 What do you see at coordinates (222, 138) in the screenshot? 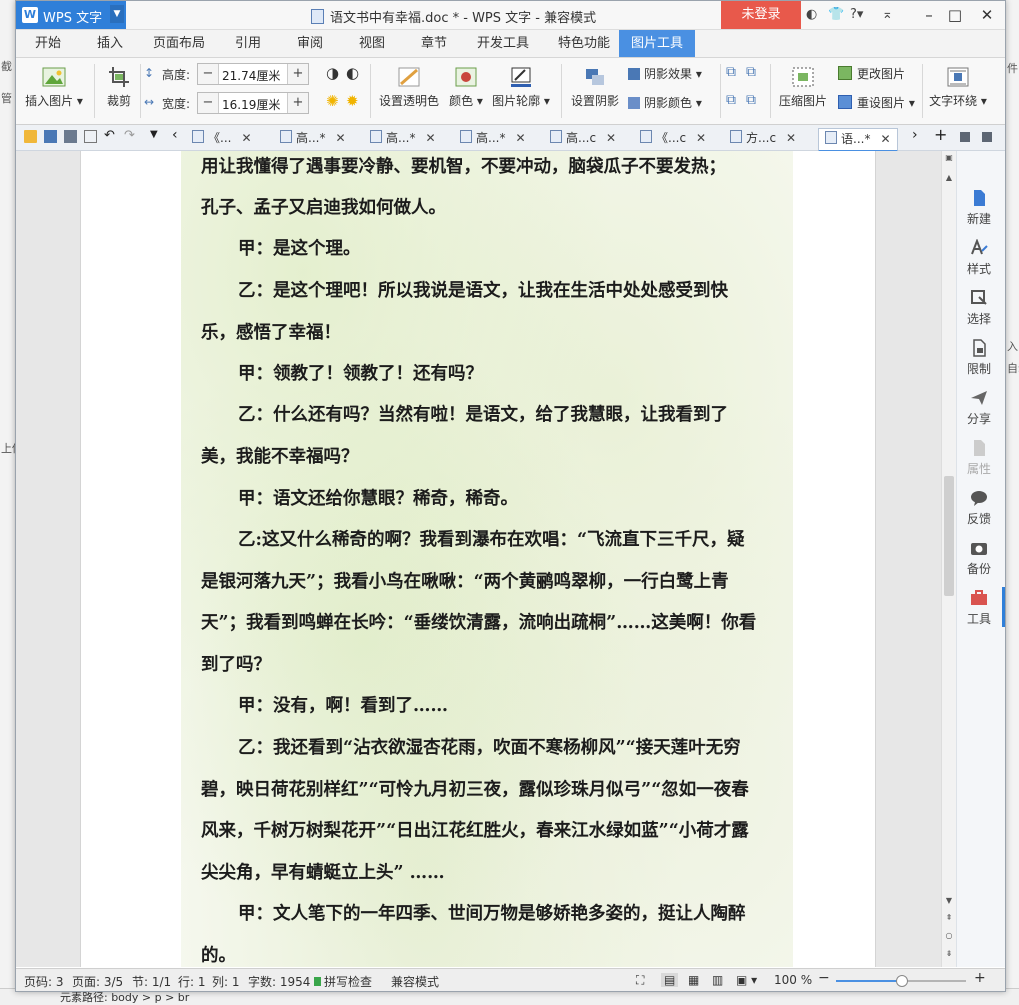
I see `document-tab: 《... ✕` at bounding box center [222, 138].